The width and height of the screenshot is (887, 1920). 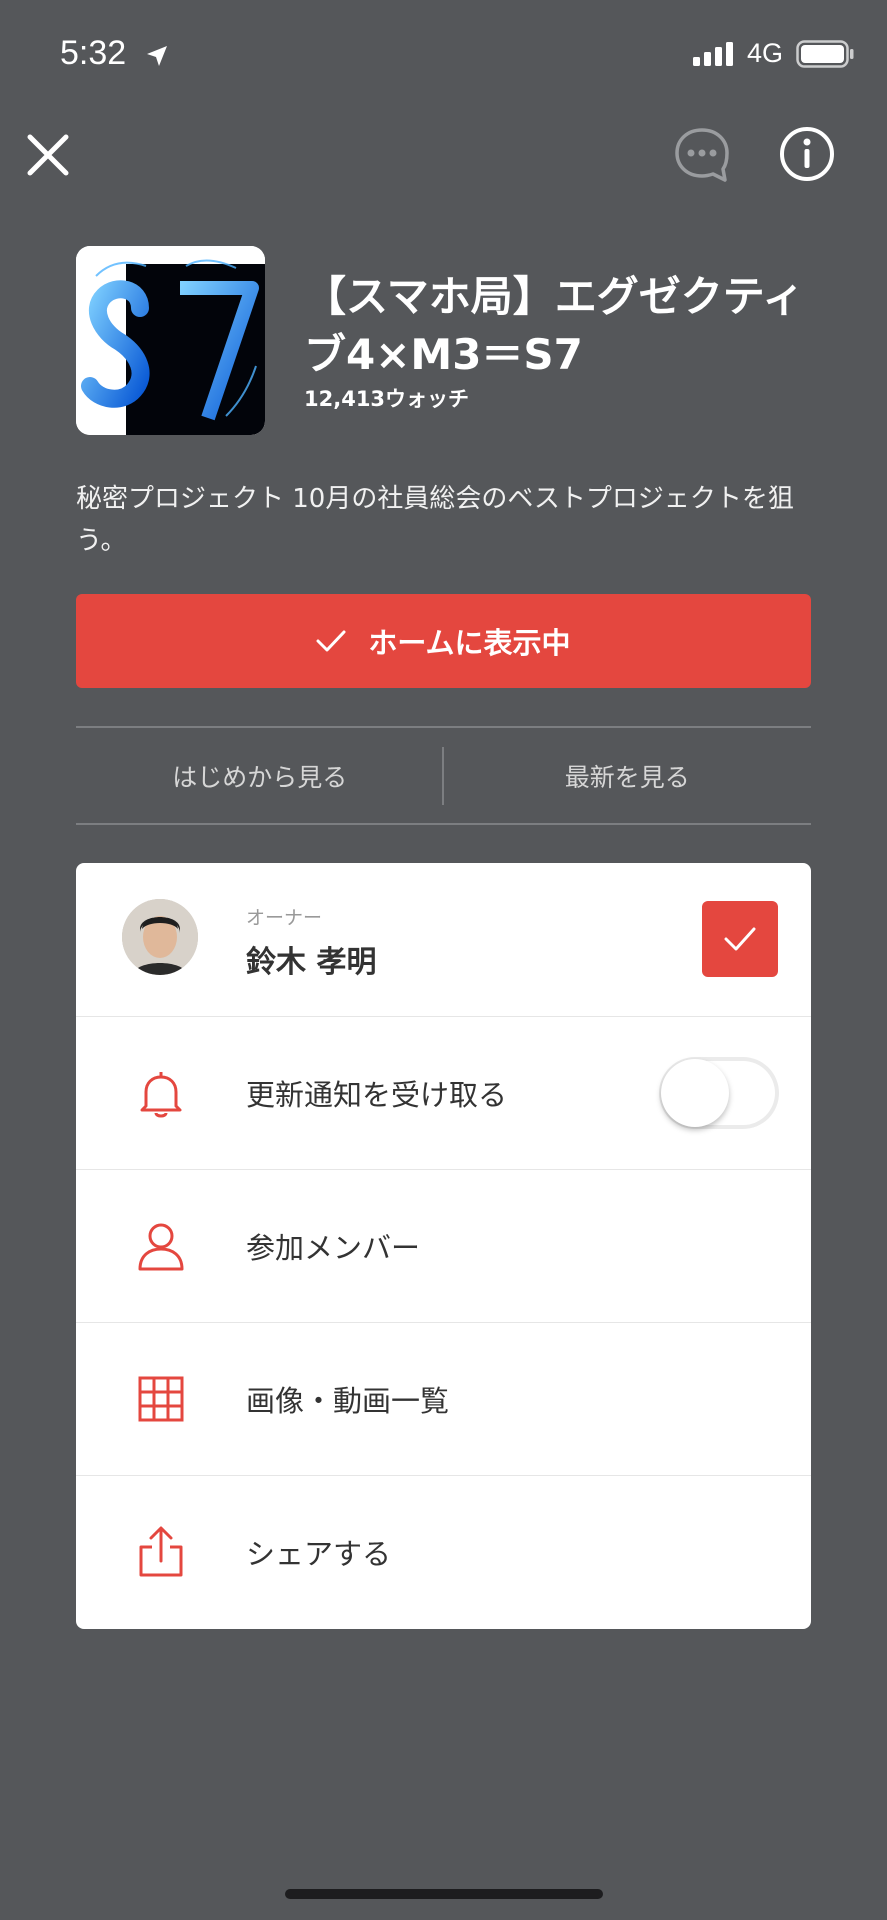 I want to click on owner-caption: オーナー, so click(x=284, y=918).